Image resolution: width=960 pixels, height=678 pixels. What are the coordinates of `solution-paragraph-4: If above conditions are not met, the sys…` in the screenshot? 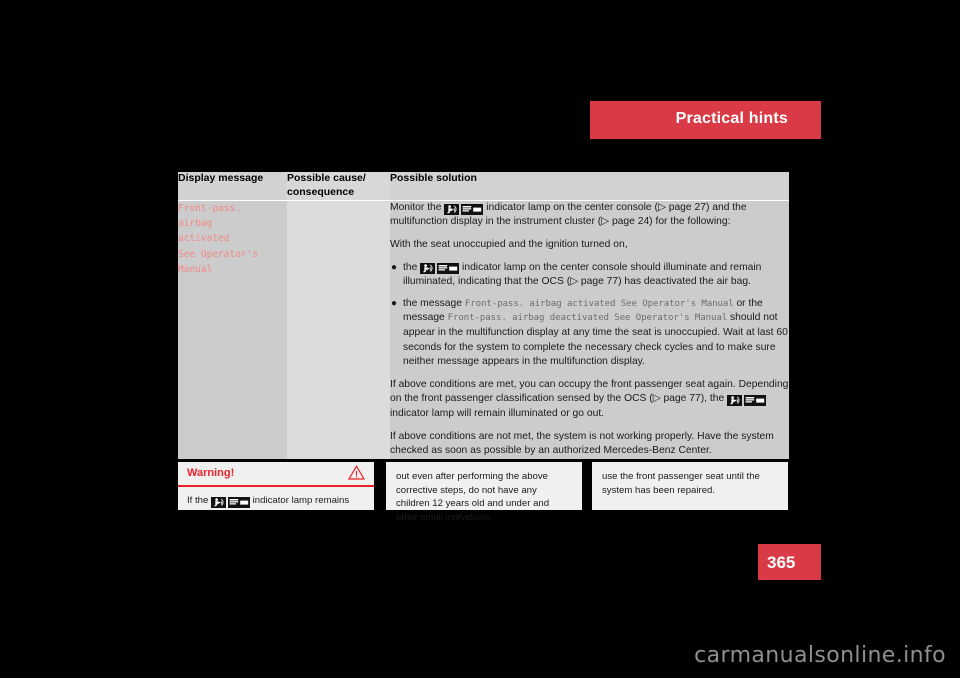 It's located at (582, 443).